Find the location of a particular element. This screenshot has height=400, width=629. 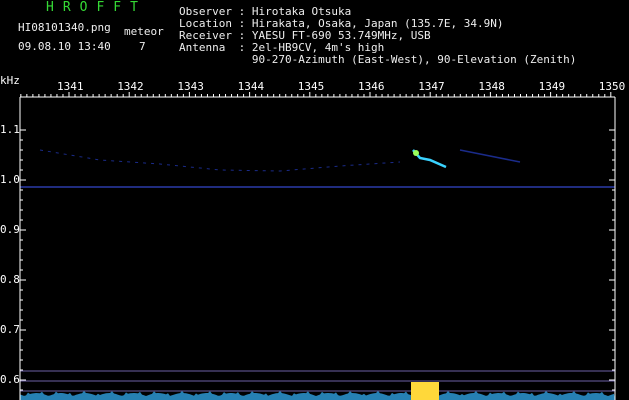

x-tick-label: 1349 is located at coordinates (552, 86).